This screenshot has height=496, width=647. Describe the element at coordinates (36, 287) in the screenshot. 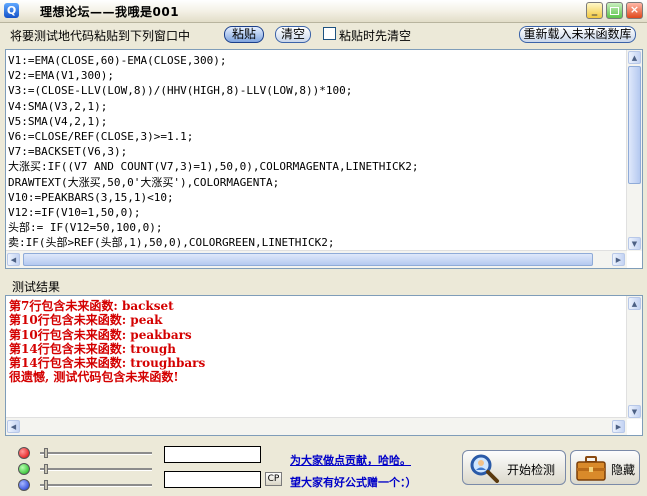

I see `results-title: 测试结果` at that location.